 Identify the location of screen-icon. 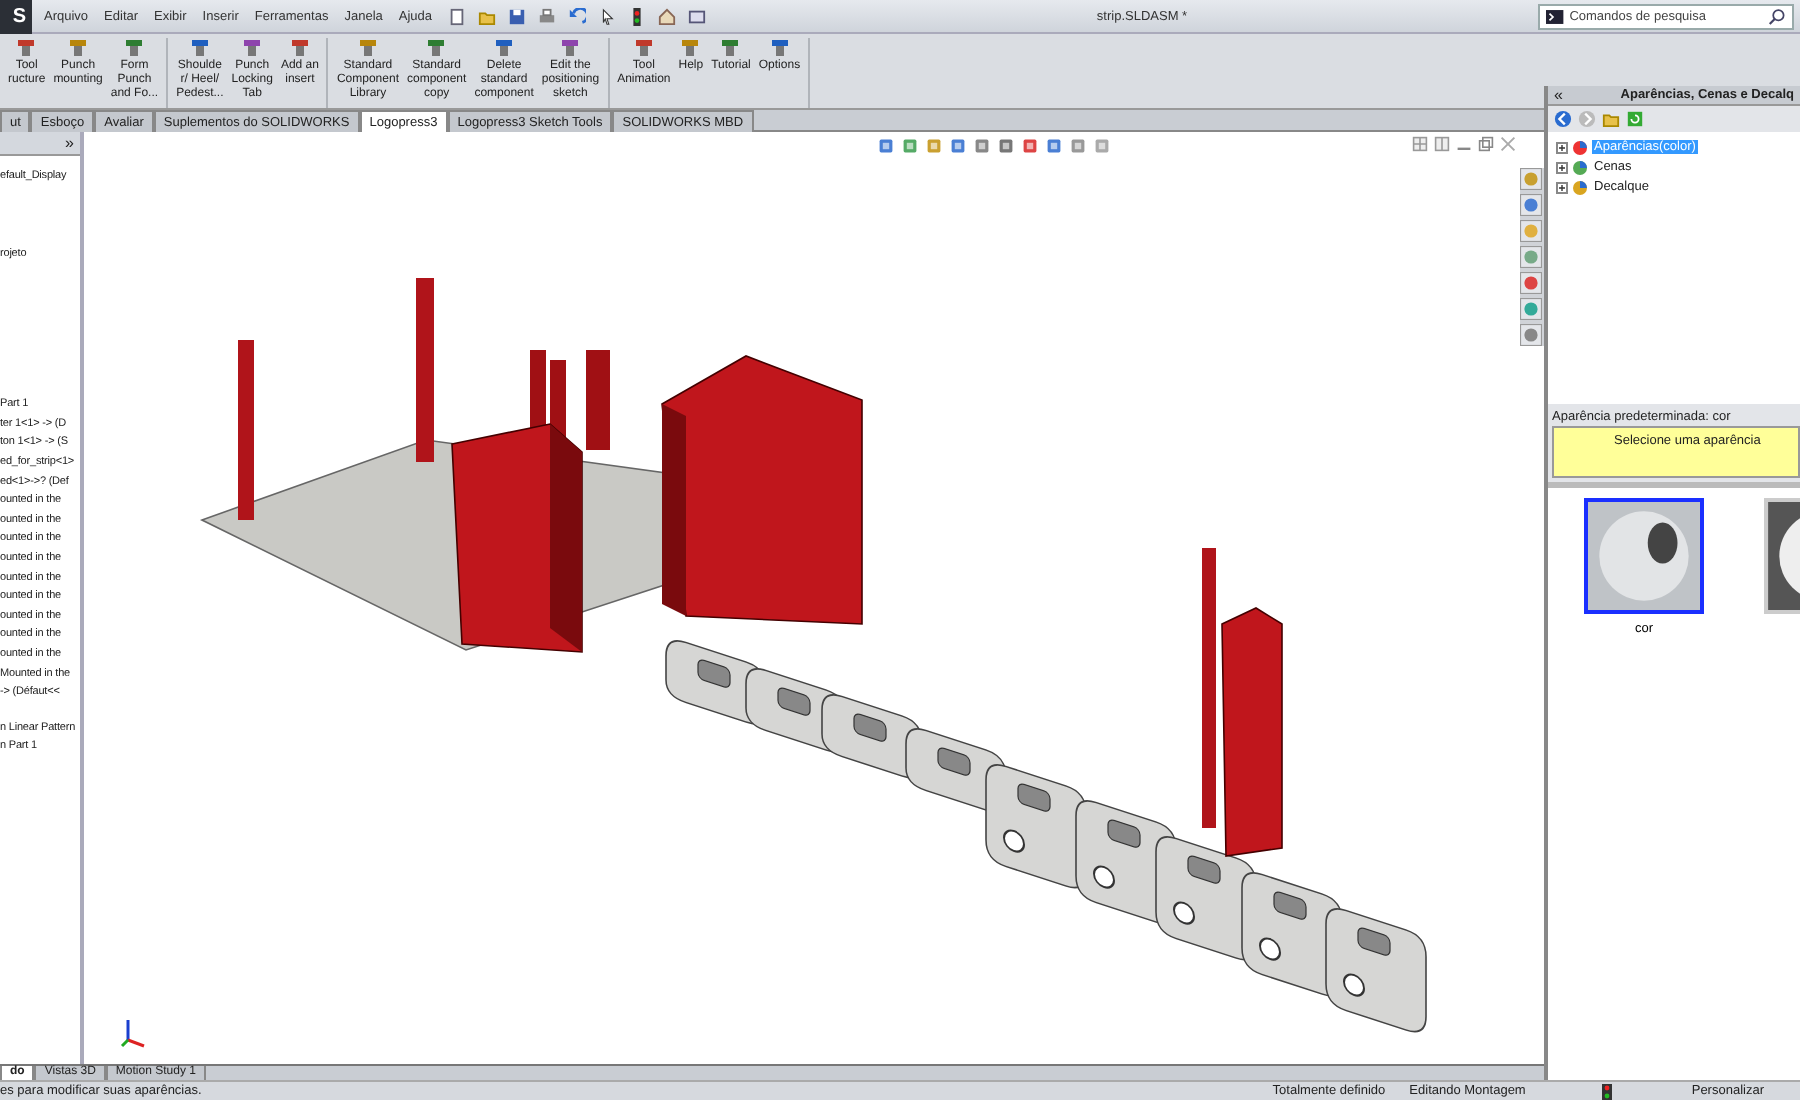
(697, 16).